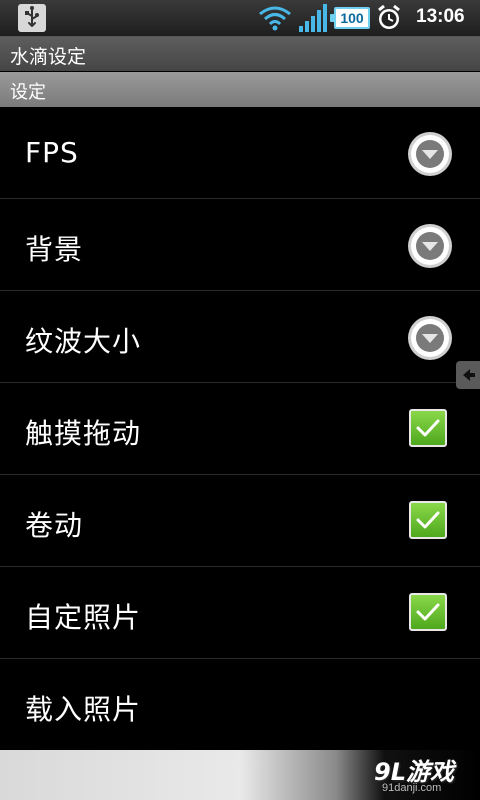  Describe the element at coordinates (240, 245) in the screenshot. I see `setting-row-background: 背景` at that location.